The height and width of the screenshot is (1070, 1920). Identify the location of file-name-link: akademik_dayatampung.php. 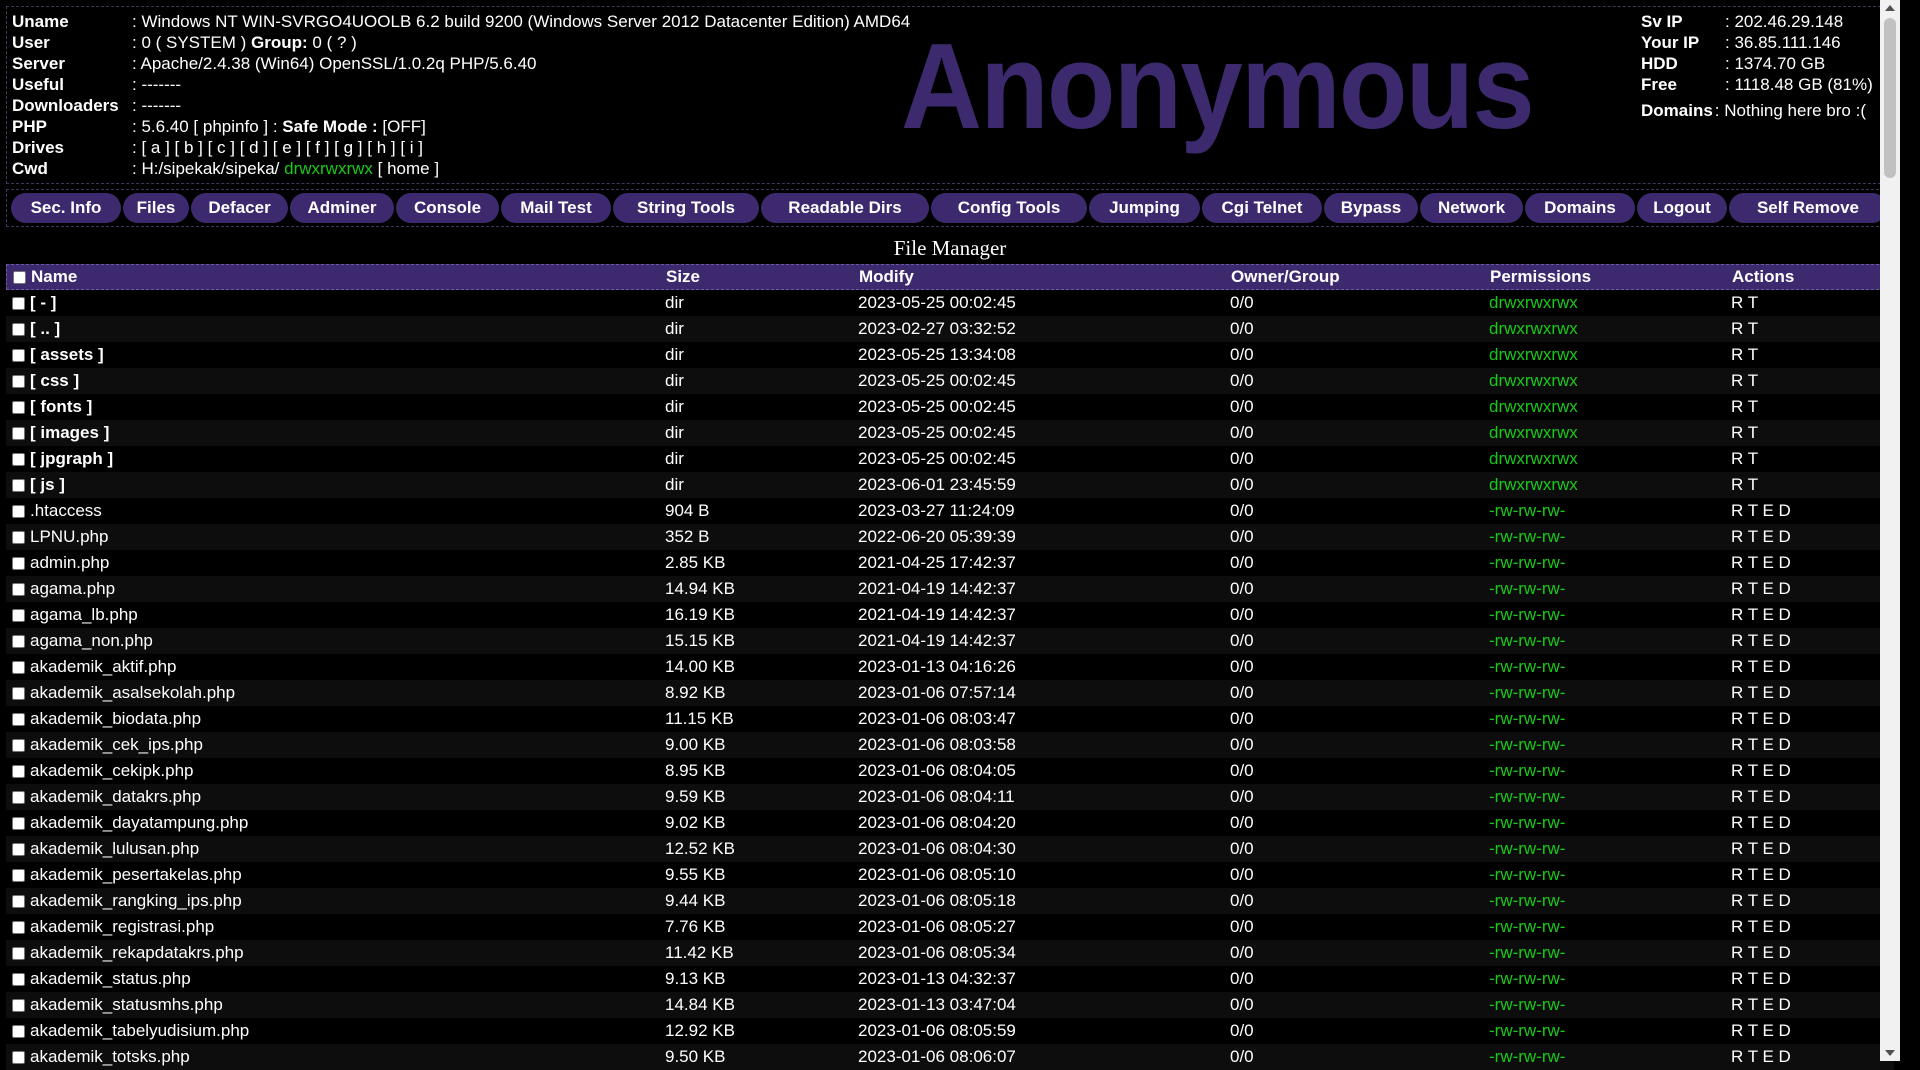
(347, 823).